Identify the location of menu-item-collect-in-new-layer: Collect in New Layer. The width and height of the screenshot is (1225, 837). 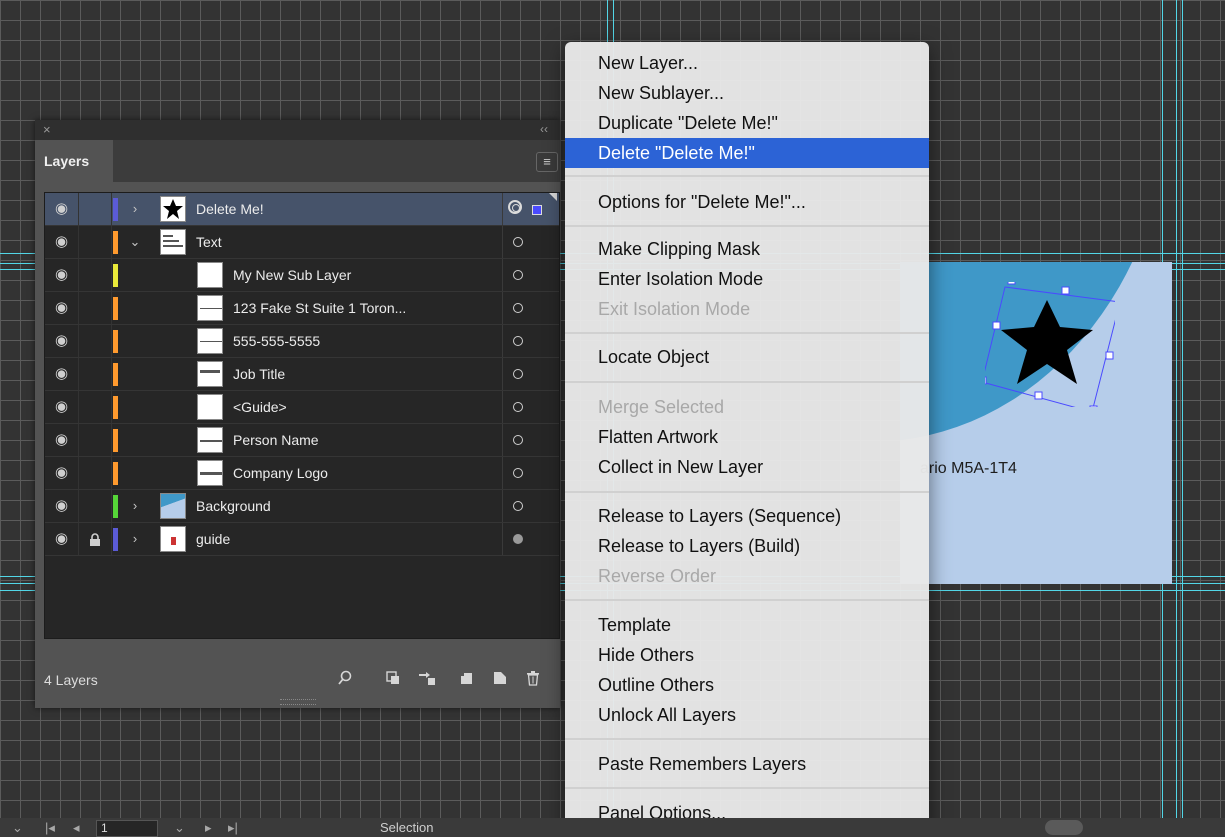
(747, 467).